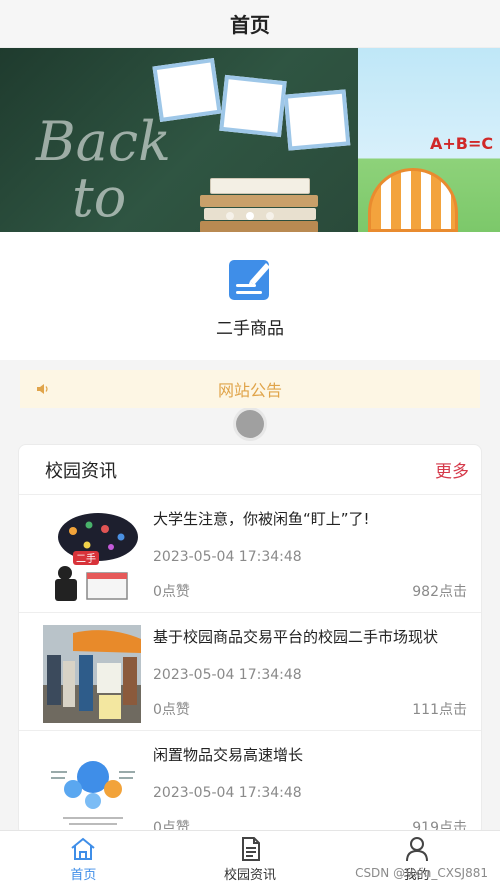 This screenshot has width=500, height=888. I want to click on news-item-clicks: 982点击, so click(439, 592).